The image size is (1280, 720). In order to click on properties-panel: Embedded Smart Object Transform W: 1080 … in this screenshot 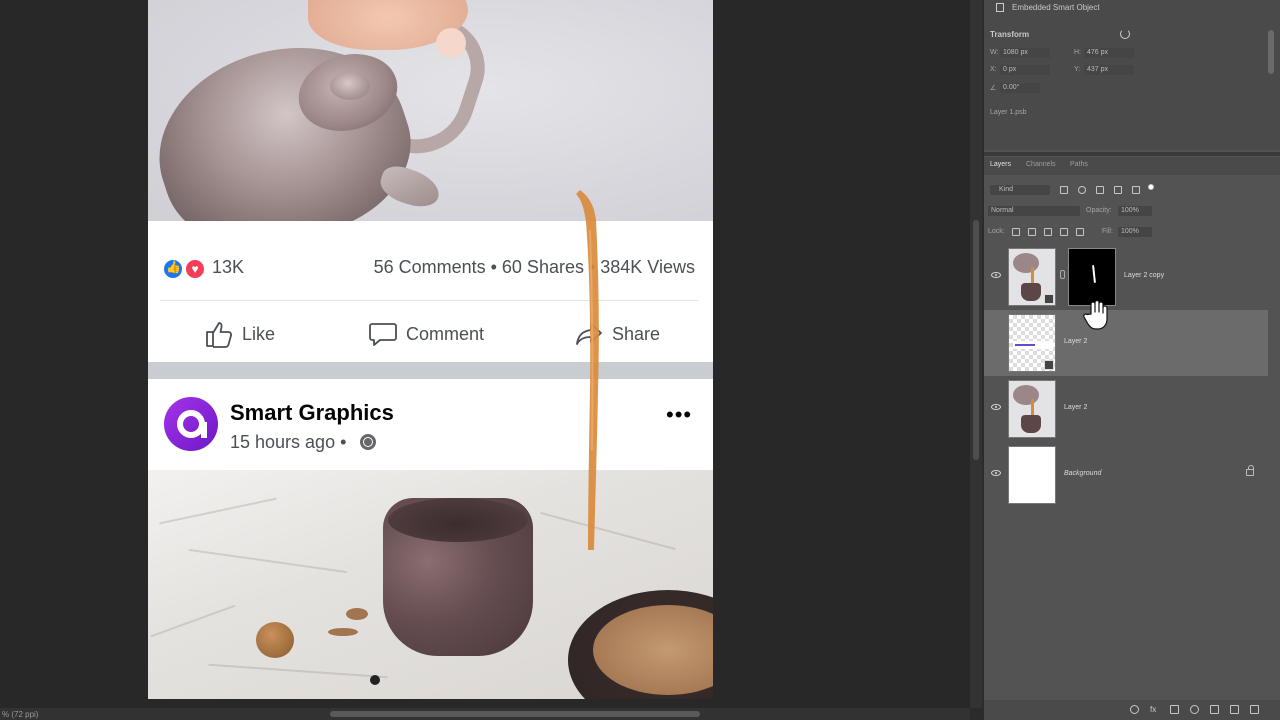, I will do `click(1132, 75)`.